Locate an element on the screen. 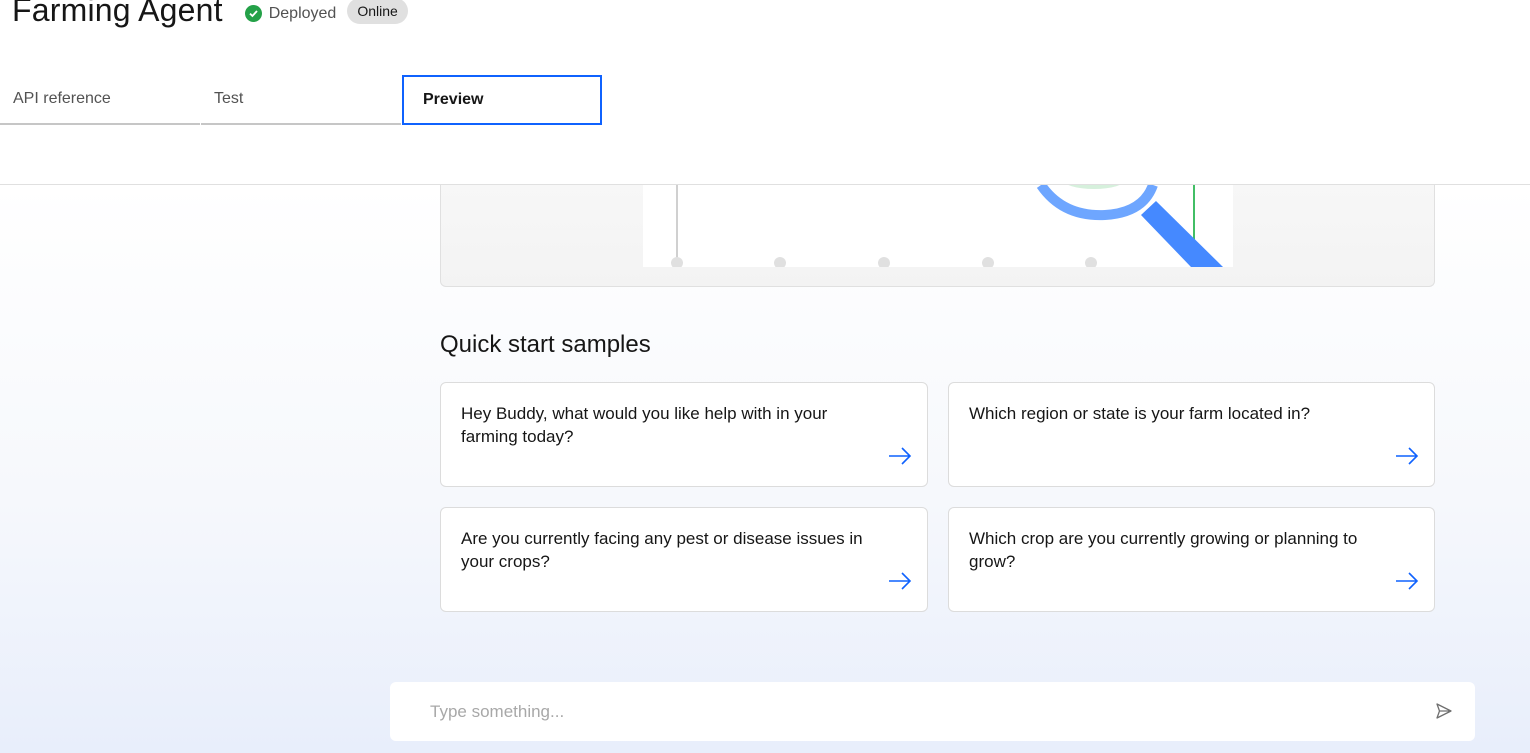 The width and height of the screenshot is (1530, 753). send-icon is located at coordinates (1444, 713).